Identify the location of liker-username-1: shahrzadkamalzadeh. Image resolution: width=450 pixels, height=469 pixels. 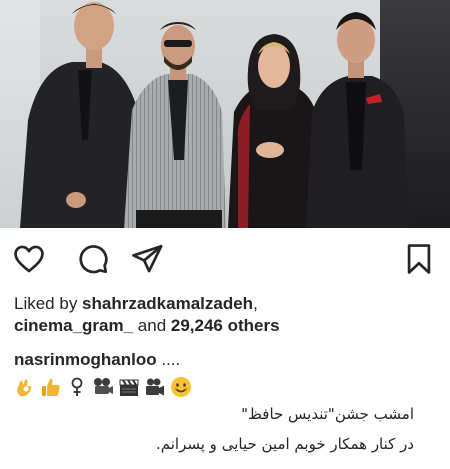
(167, 303).